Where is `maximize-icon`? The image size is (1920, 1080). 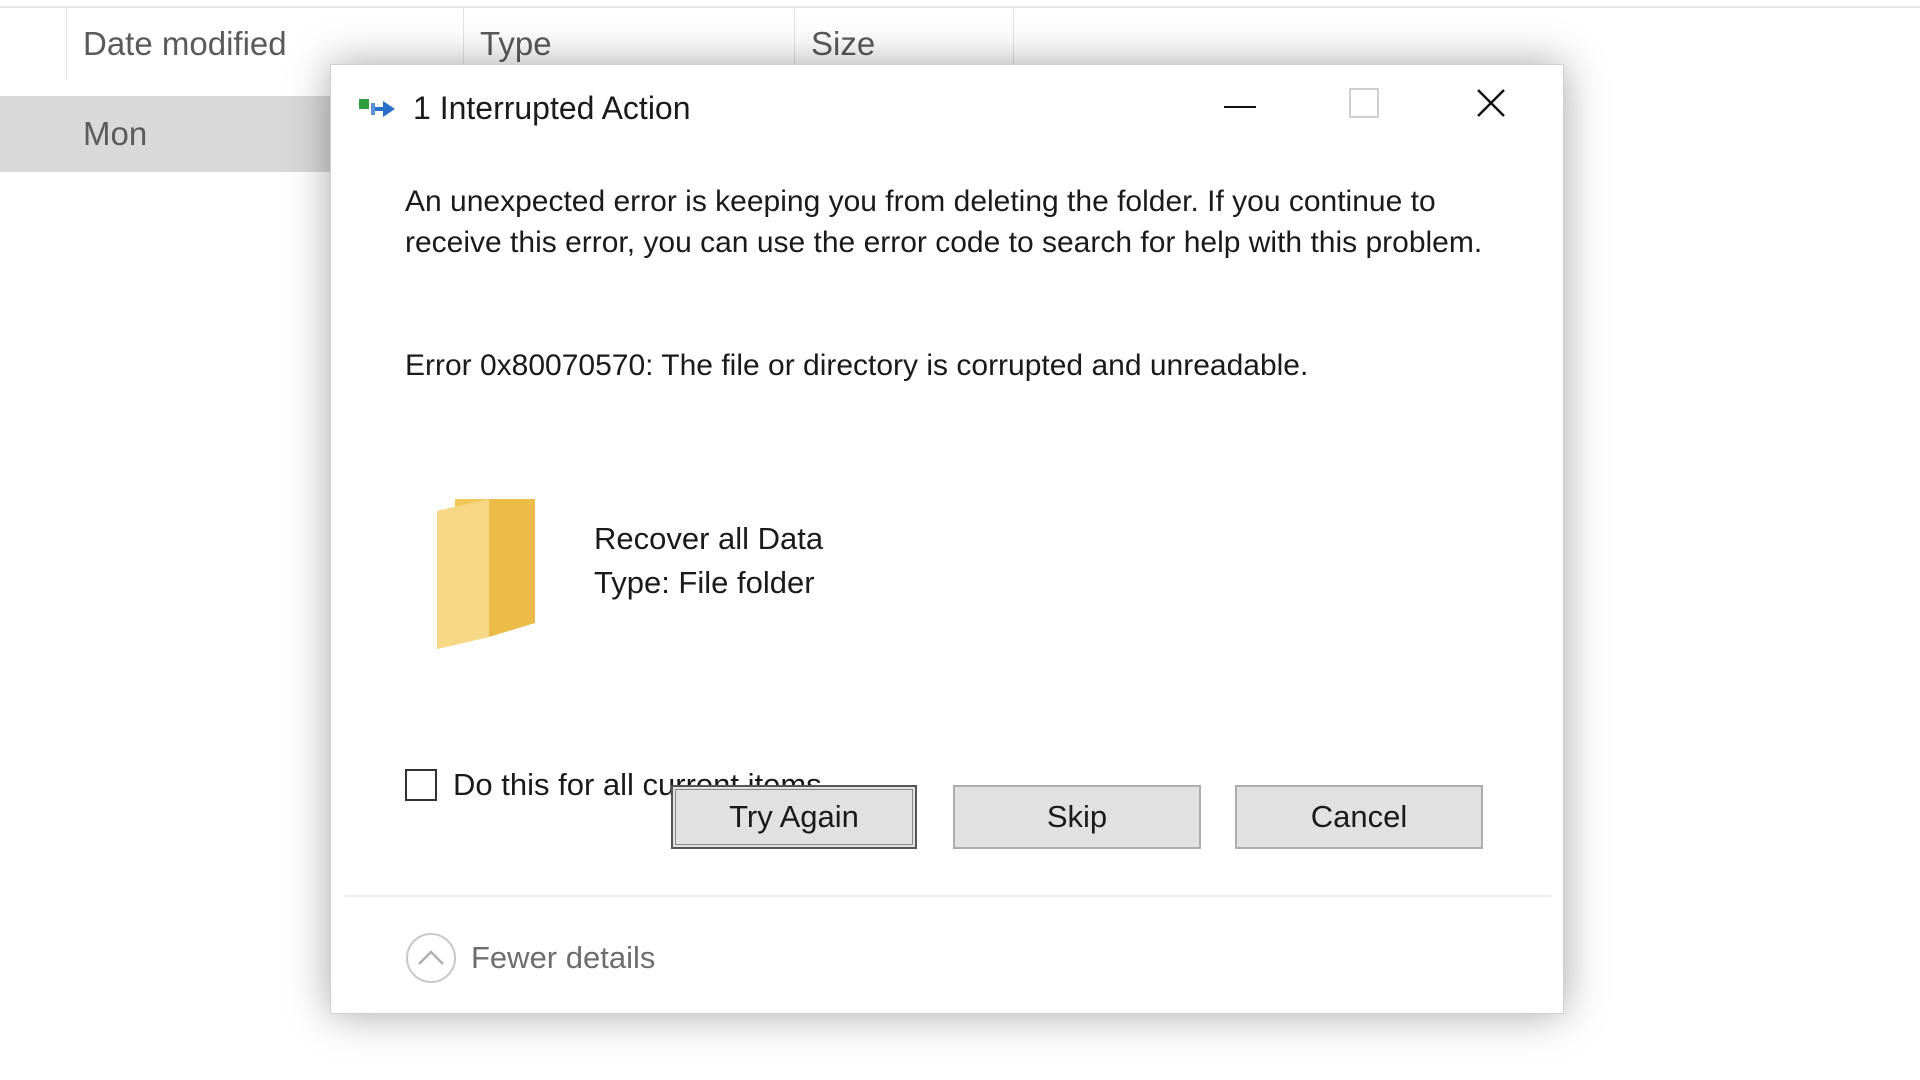 maximize-icon is located at coordinates (1364, 105).